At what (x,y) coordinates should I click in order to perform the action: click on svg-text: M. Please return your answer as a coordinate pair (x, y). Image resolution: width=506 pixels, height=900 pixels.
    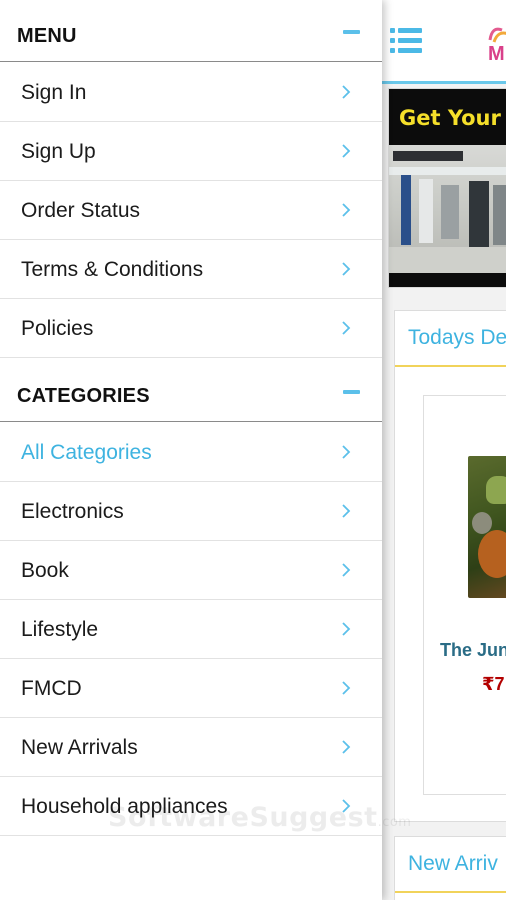
    Looking at the image, I should click on (496, 52).